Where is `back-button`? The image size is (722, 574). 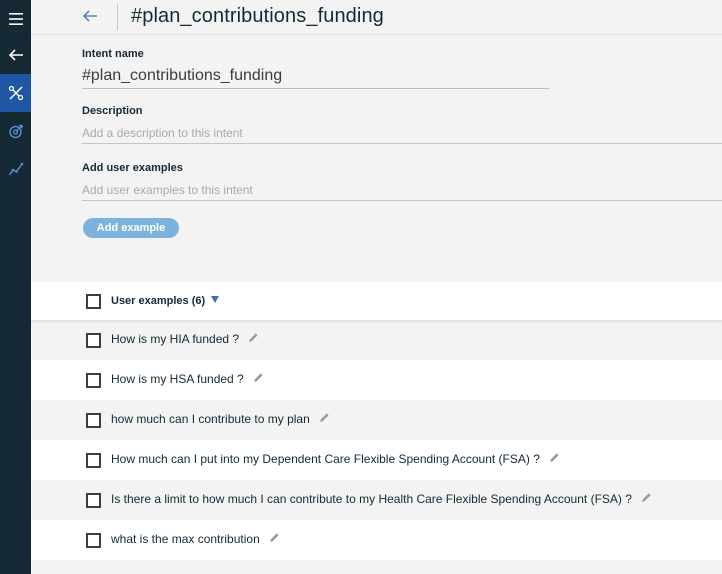
back-button is located at coordinates (90, 16).